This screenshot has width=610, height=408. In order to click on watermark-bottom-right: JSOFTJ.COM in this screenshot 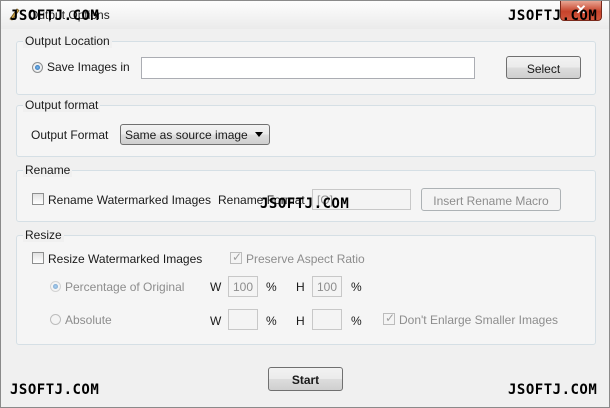, I will do `click(553, 390)`.